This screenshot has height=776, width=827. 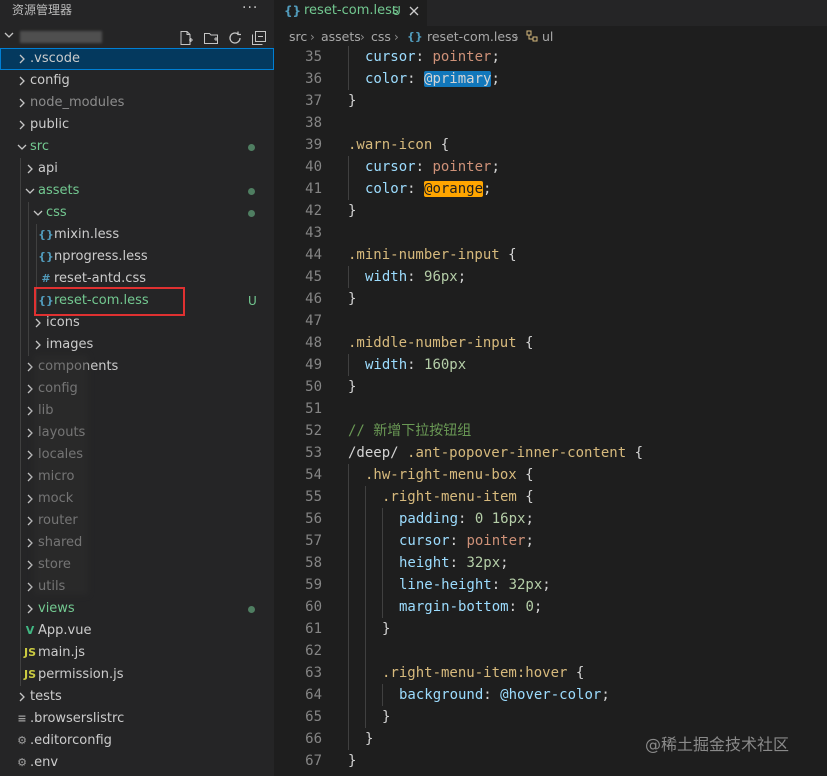 What do you see at coordinates (550, 519) in the screenshot?
I see `code-line: 56 padding: 0 16px;` at bounding box center [550, 519].